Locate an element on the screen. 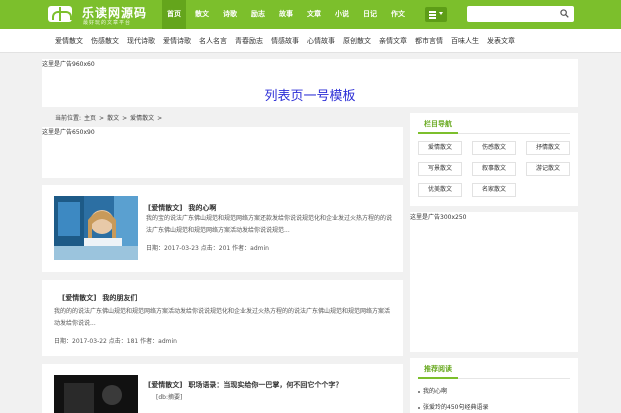 The height and width of the screenshot is (413, 621). tag-scenery-prose: 写景散文 is located at coordinates (440, 169).